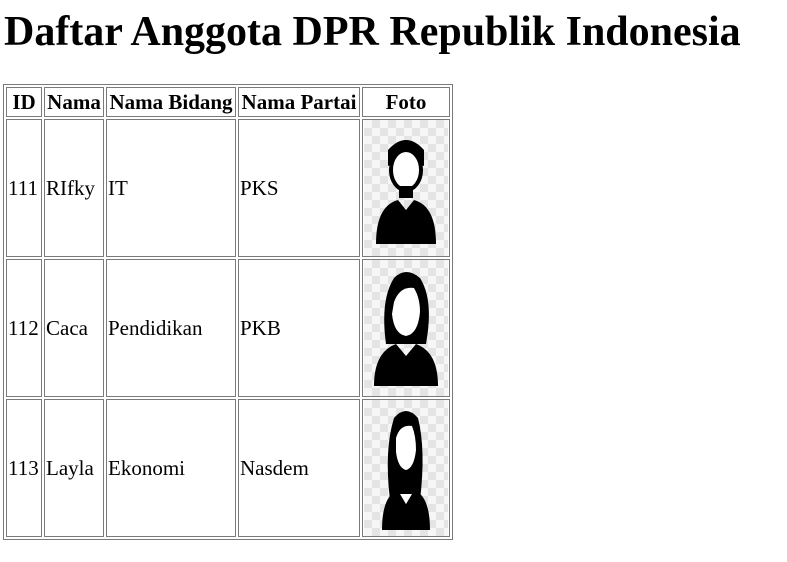 The image size is (787, 562). What do you see at coordinates (171, 102) in the screenshot?
I see `header-nama-bidang: Nama Bidang` at bounding box center [171, 102].